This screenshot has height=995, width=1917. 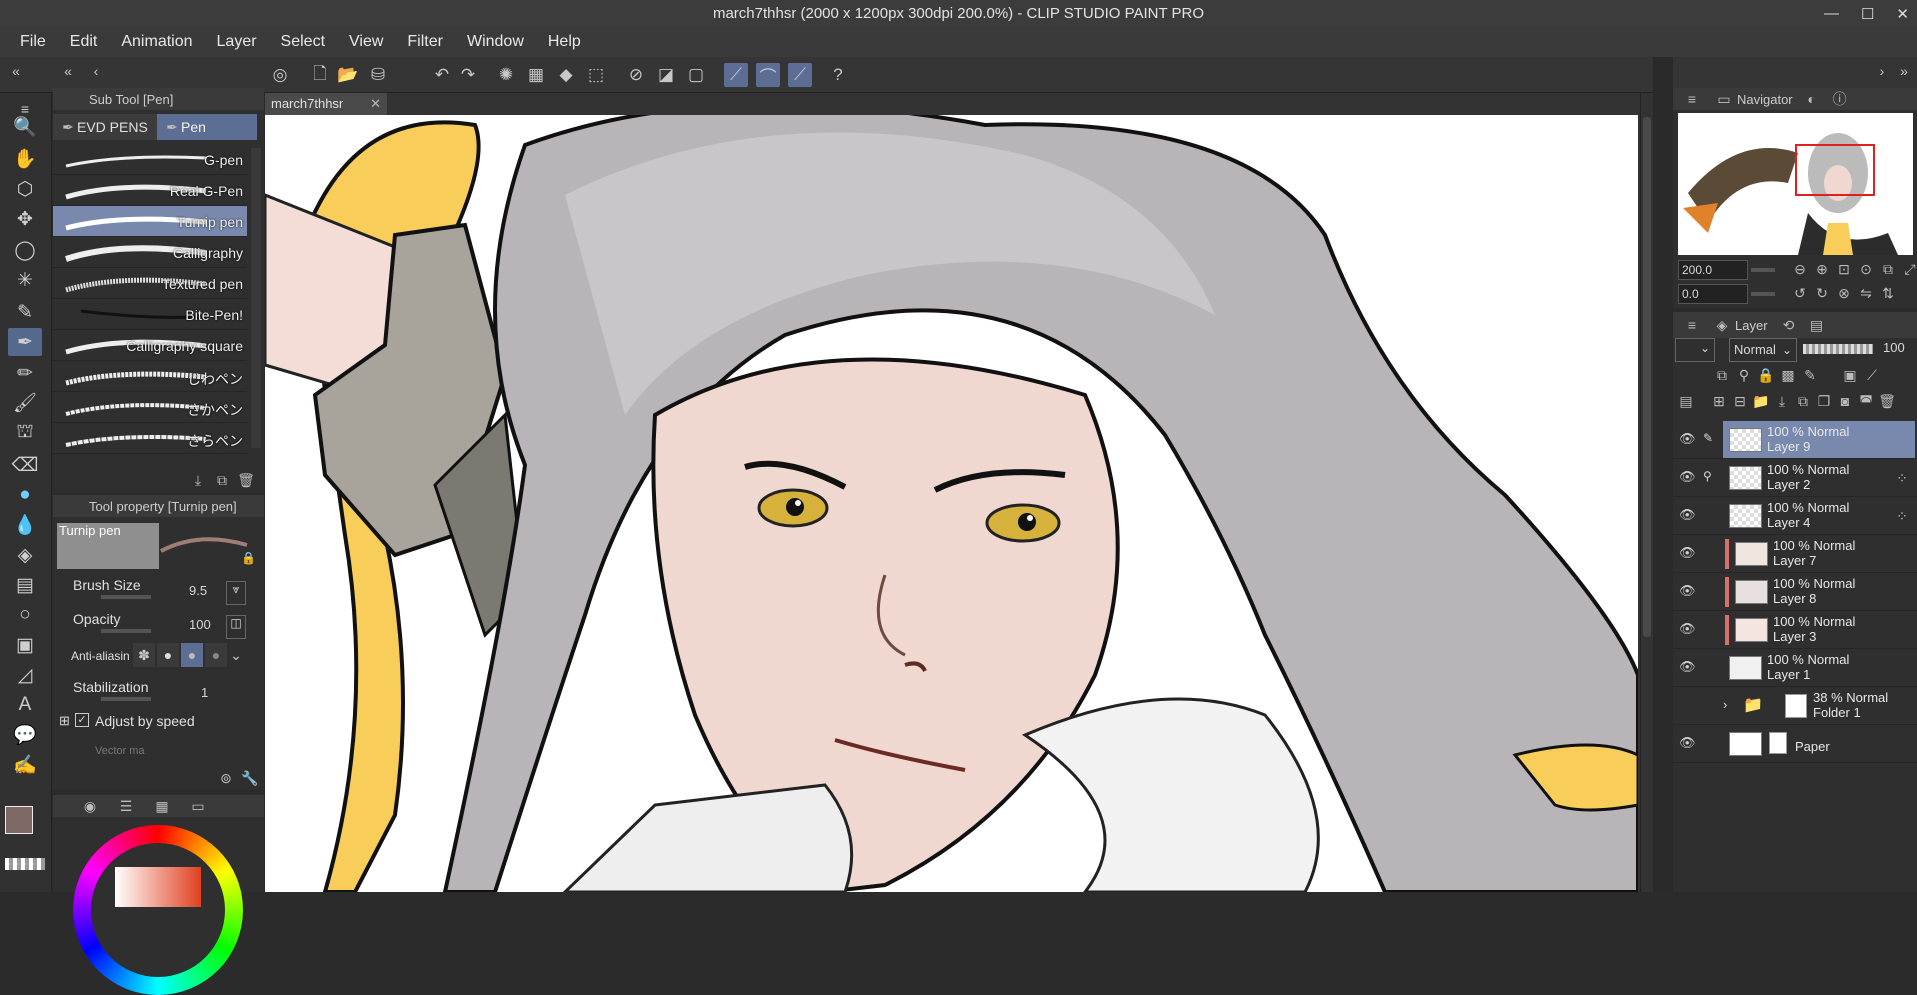 What do you see at coordinates (1692, 325) in the screenshot?
I see `menu-icon: ≡` at bounding box center [1692, 325].